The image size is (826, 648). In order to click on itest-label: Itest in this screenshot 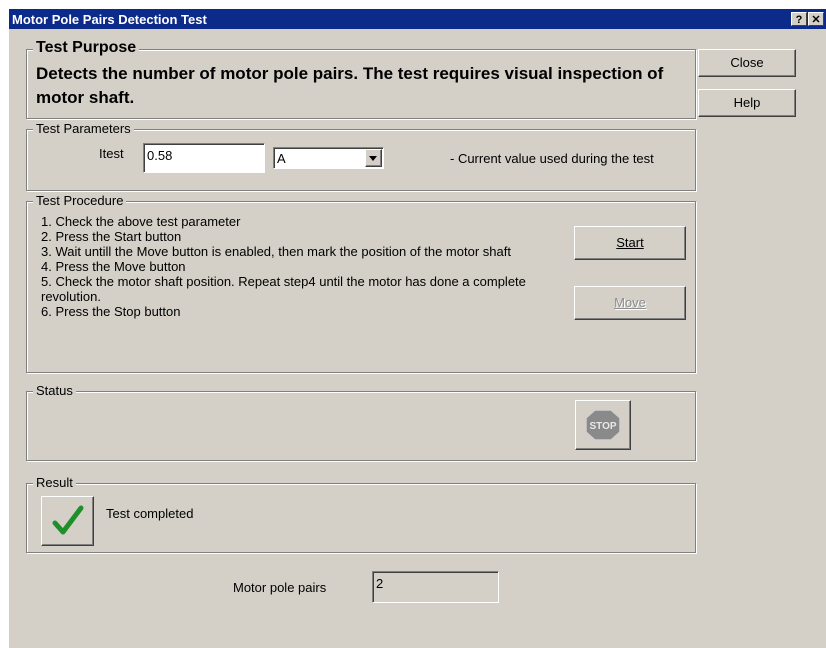, I will do `click(111, 153)`.